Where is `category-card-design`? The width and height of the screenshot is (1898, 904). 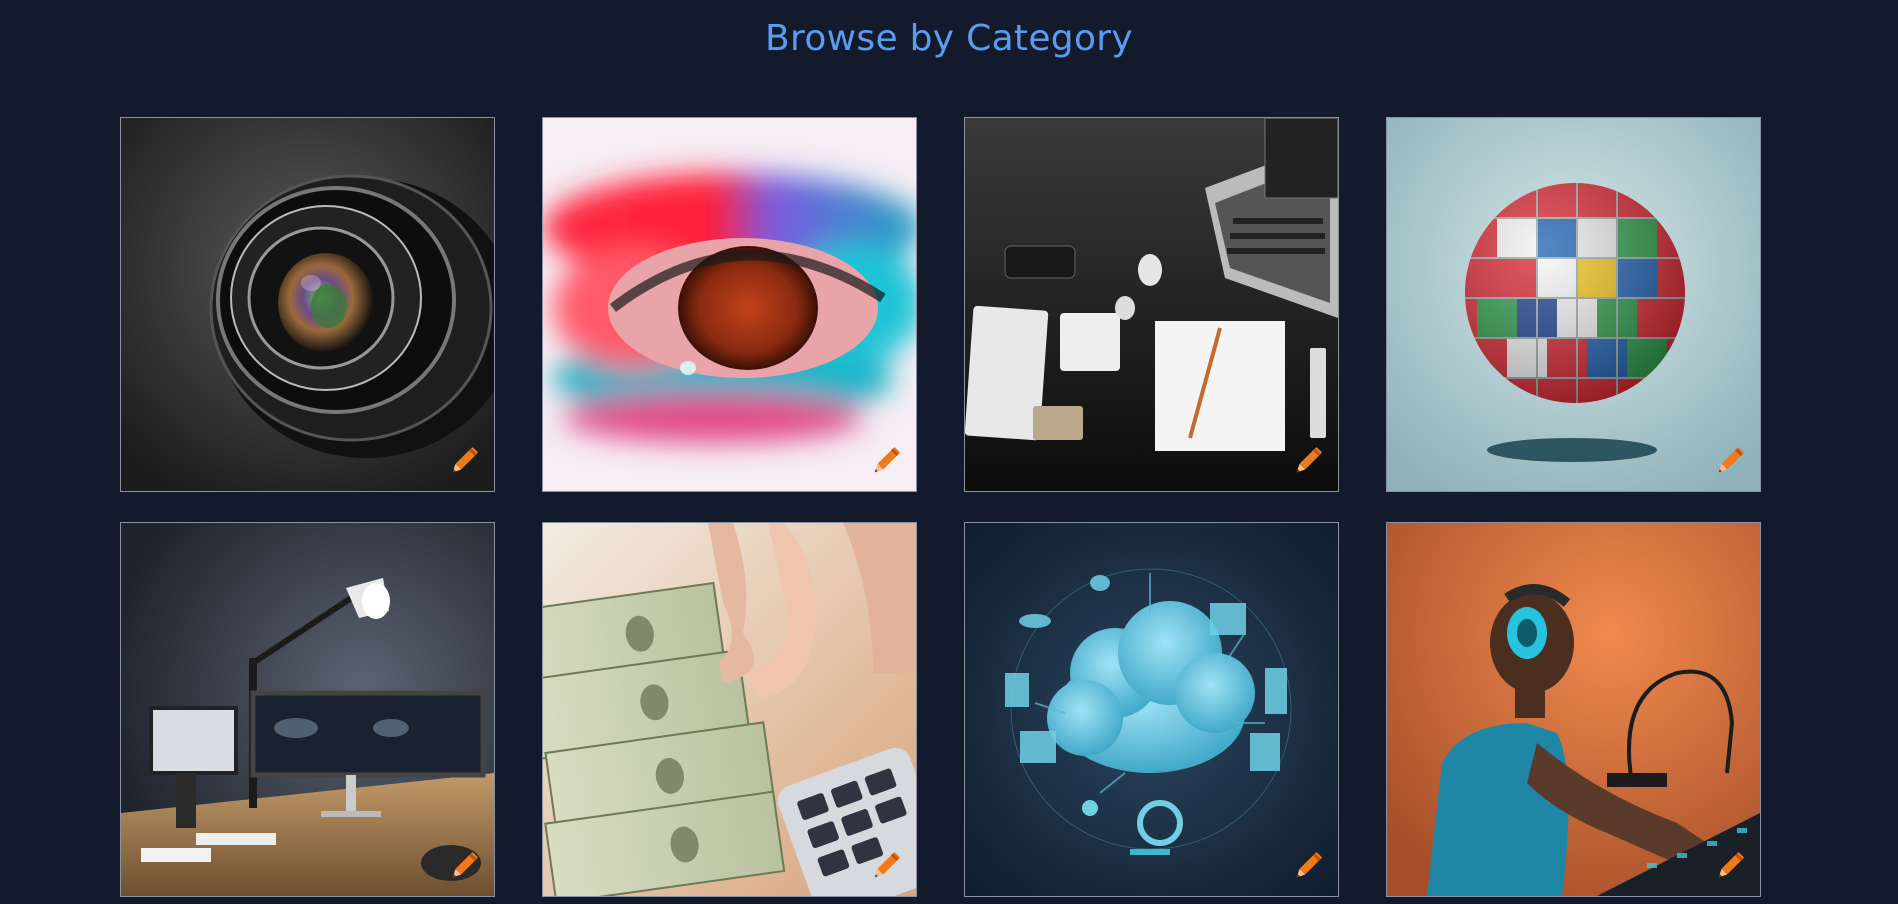 category-card-design is located at coordinates (729, 304).